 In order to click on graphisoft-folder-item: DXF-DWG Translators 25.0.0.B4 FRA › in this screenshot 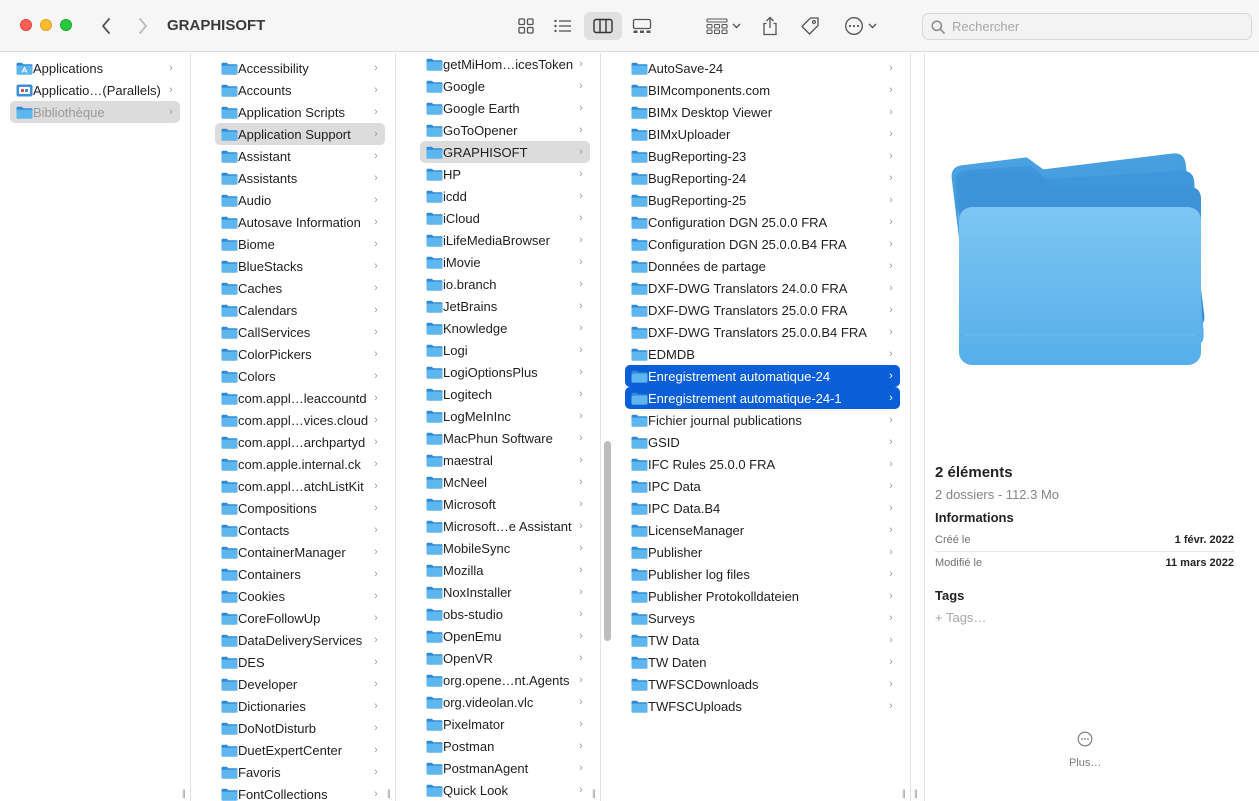, I will do `click(762, 332)`.